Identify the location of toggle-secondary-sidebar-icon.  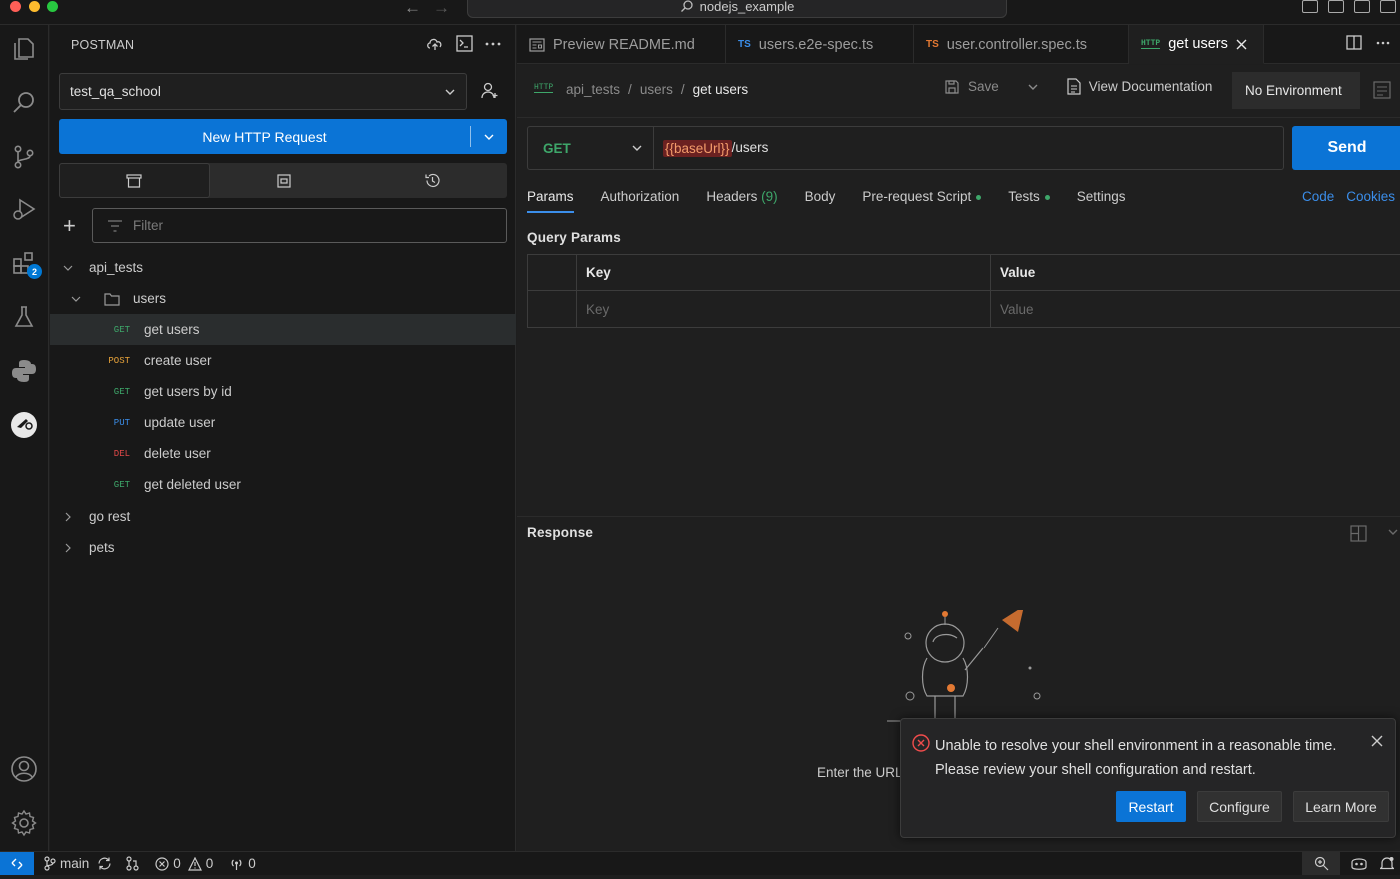
(1362, 6).